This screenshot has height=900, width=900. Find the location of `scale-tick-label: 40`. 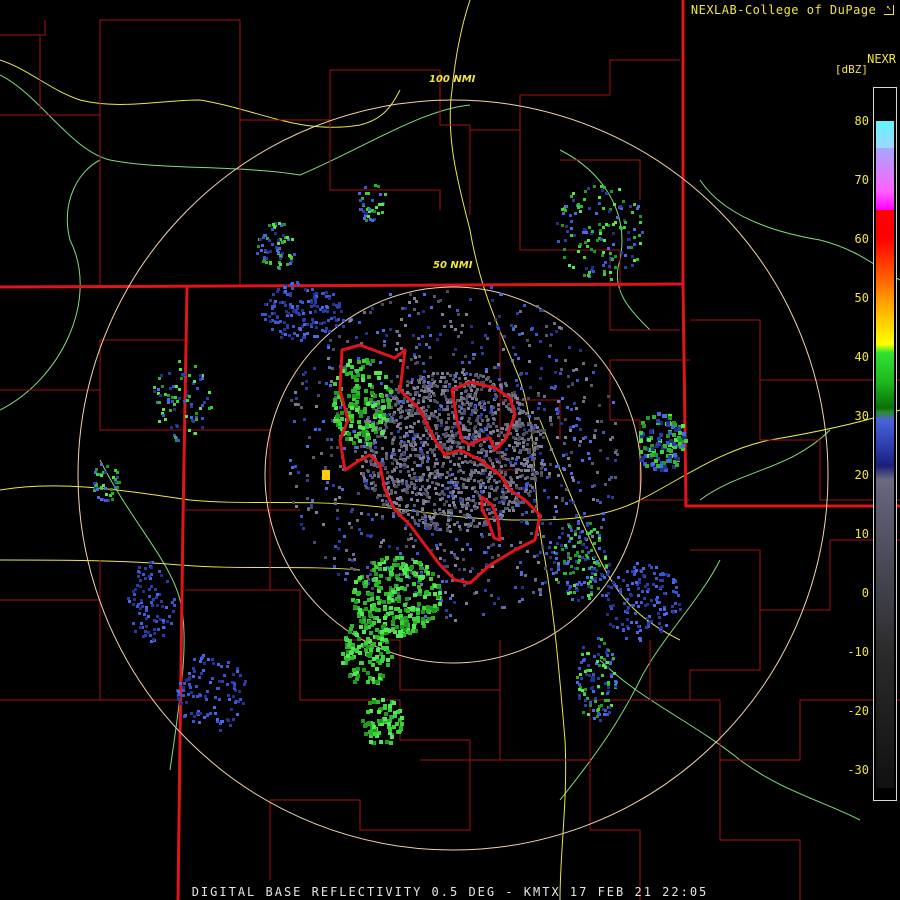

scale-tick-label: 40 is located at coordinates (861, 357).